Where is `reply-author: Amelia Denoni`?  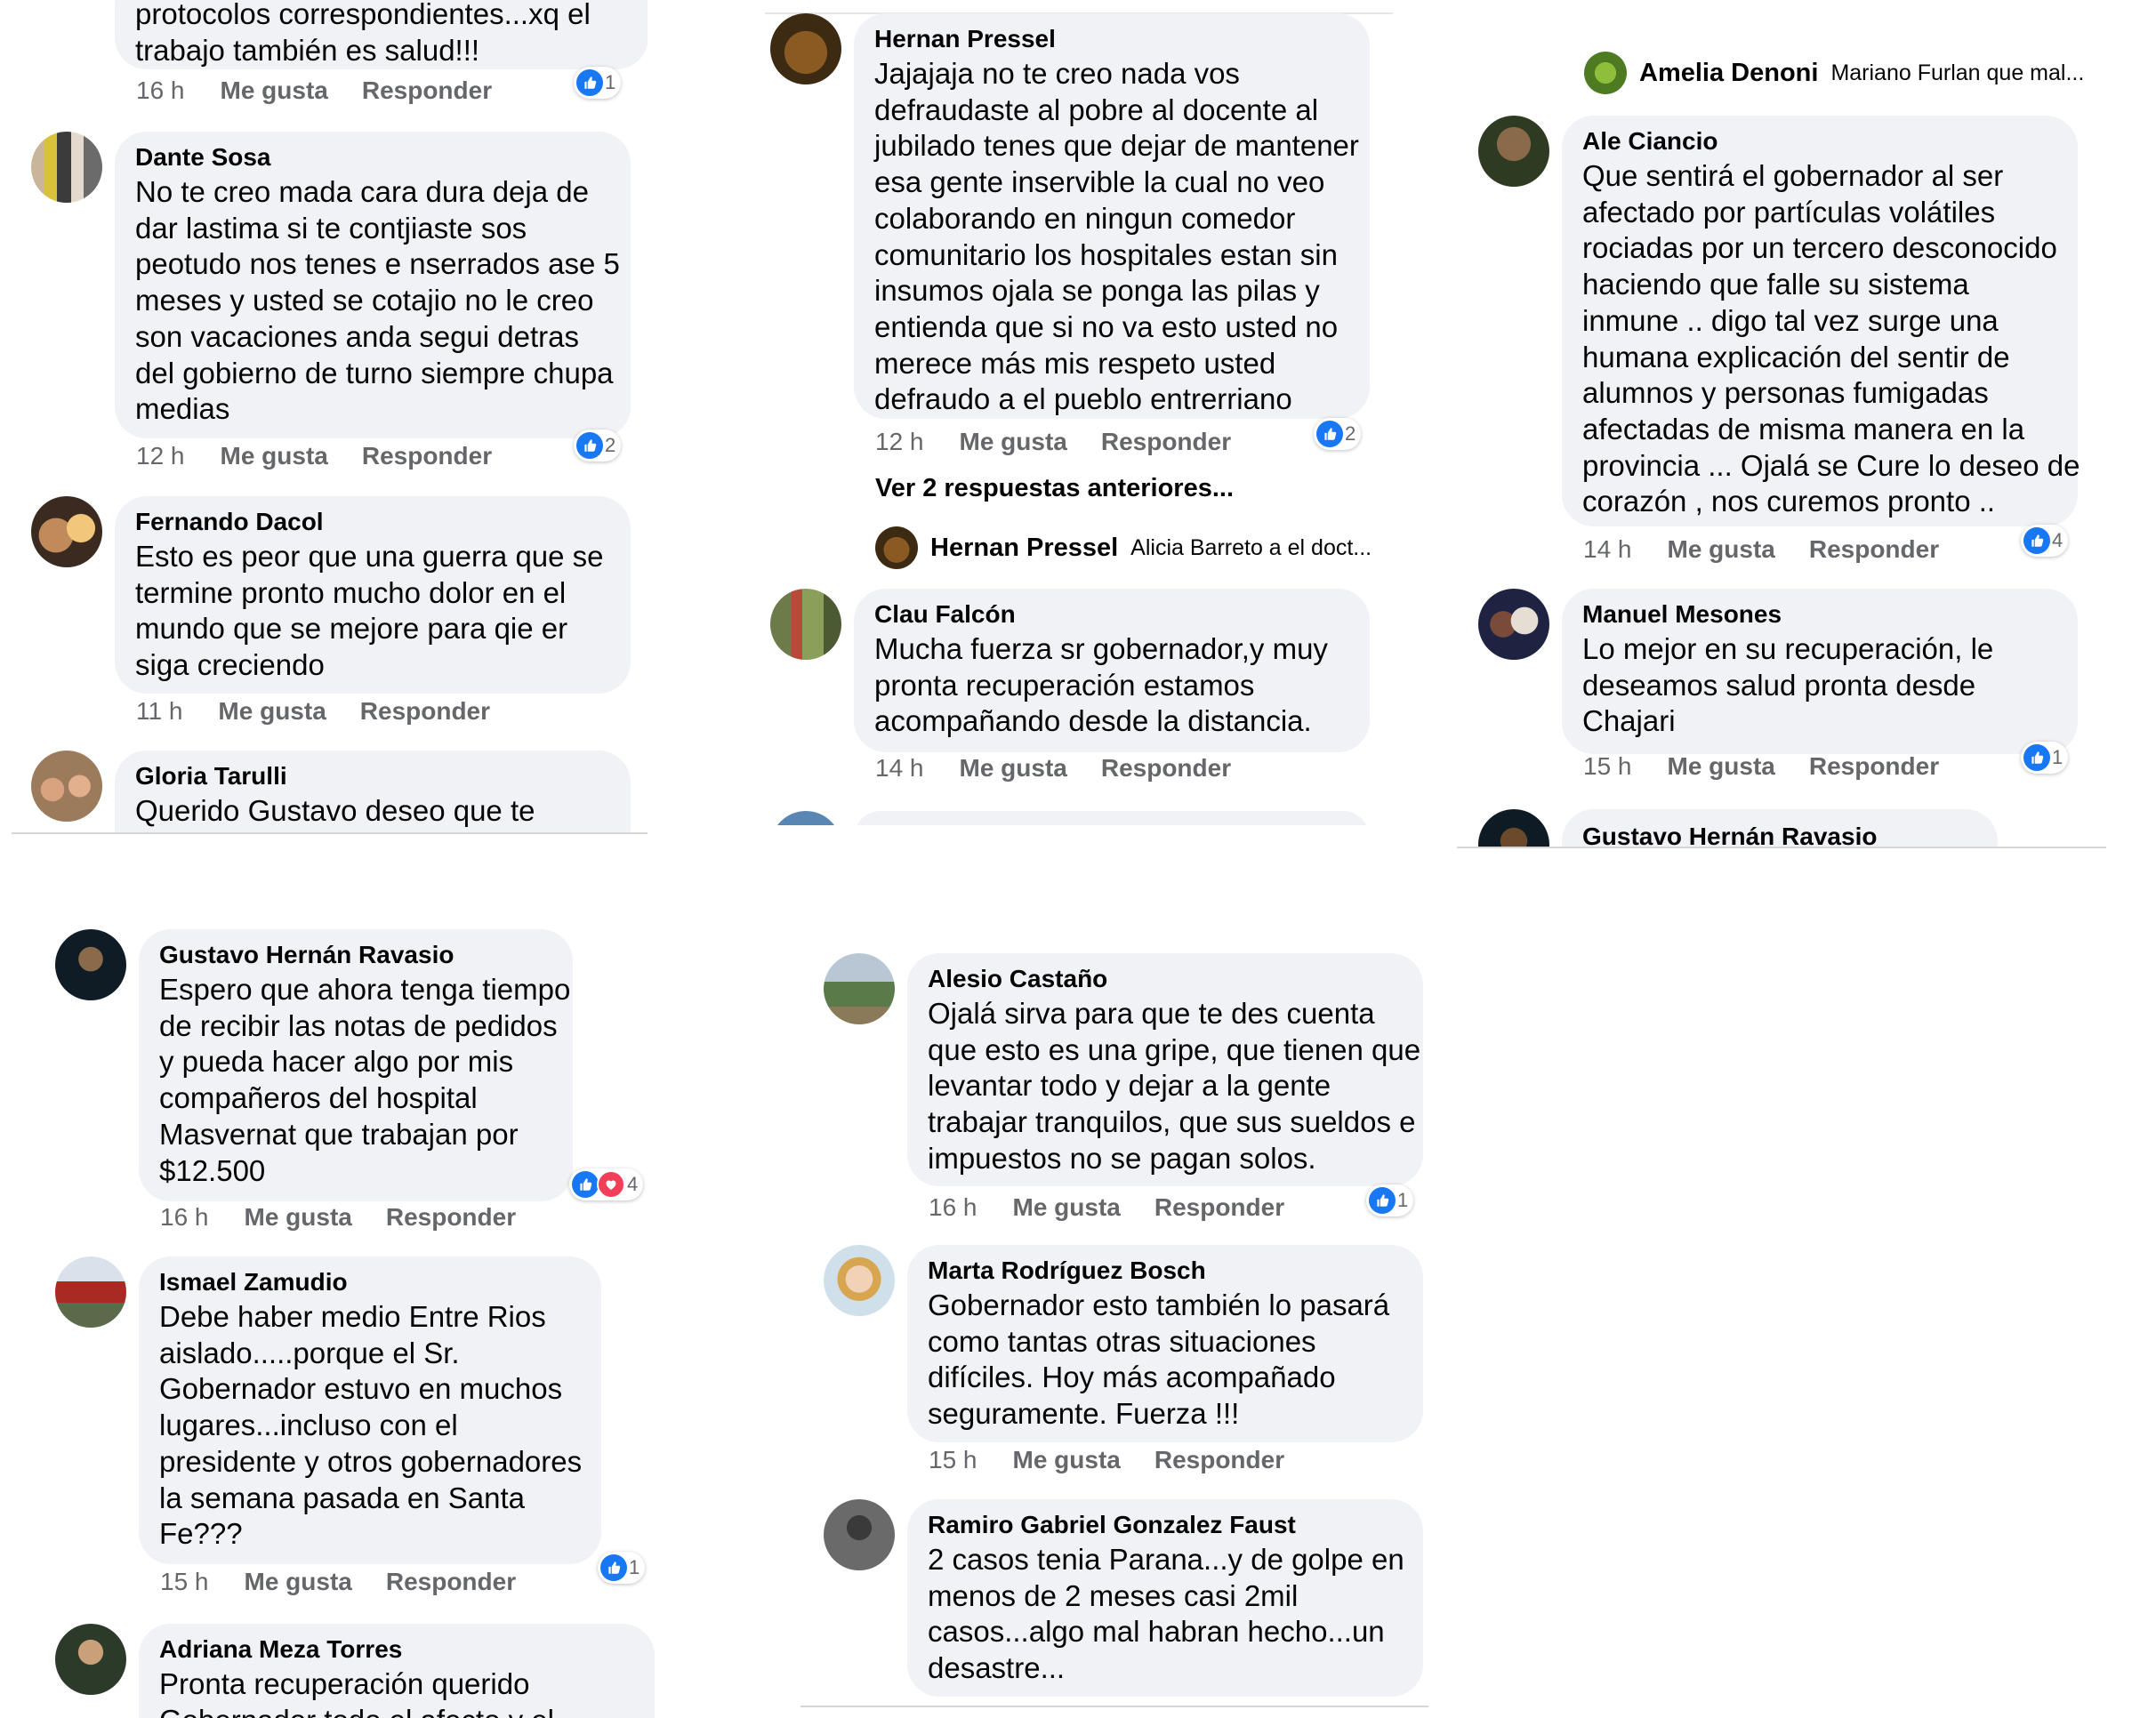
reply-author: Amelia Denoni is located at coordinates (1729, 72).